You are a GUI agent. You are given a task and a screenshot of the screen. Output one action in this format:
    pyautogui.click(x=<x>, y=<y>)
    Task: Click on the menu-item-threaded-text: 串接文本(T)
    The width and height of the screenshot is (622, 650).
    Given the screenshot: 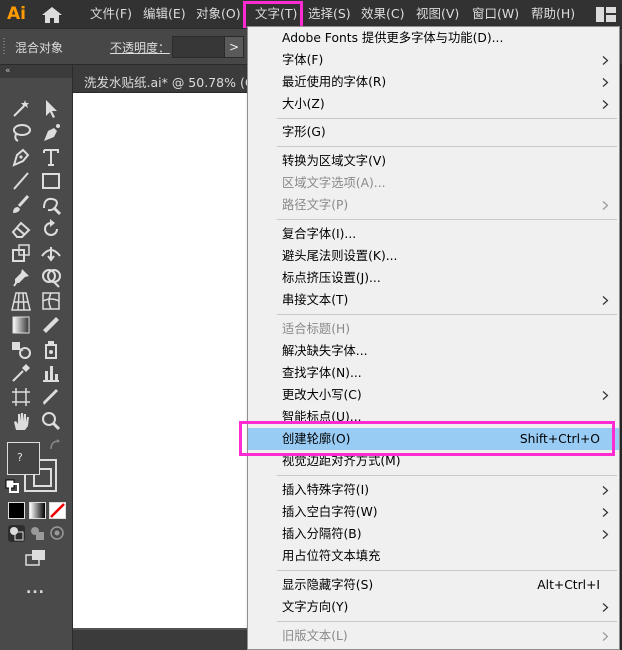 What is the action you would take?
    pyautogui.click(x=433, y=300)
    